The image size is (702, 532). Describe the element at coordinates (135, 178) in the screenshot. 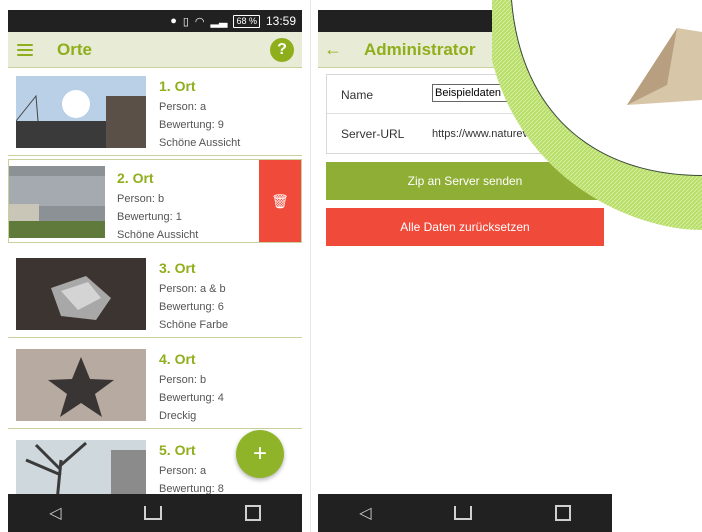

I see `place-title: 2. Ort` at that location.